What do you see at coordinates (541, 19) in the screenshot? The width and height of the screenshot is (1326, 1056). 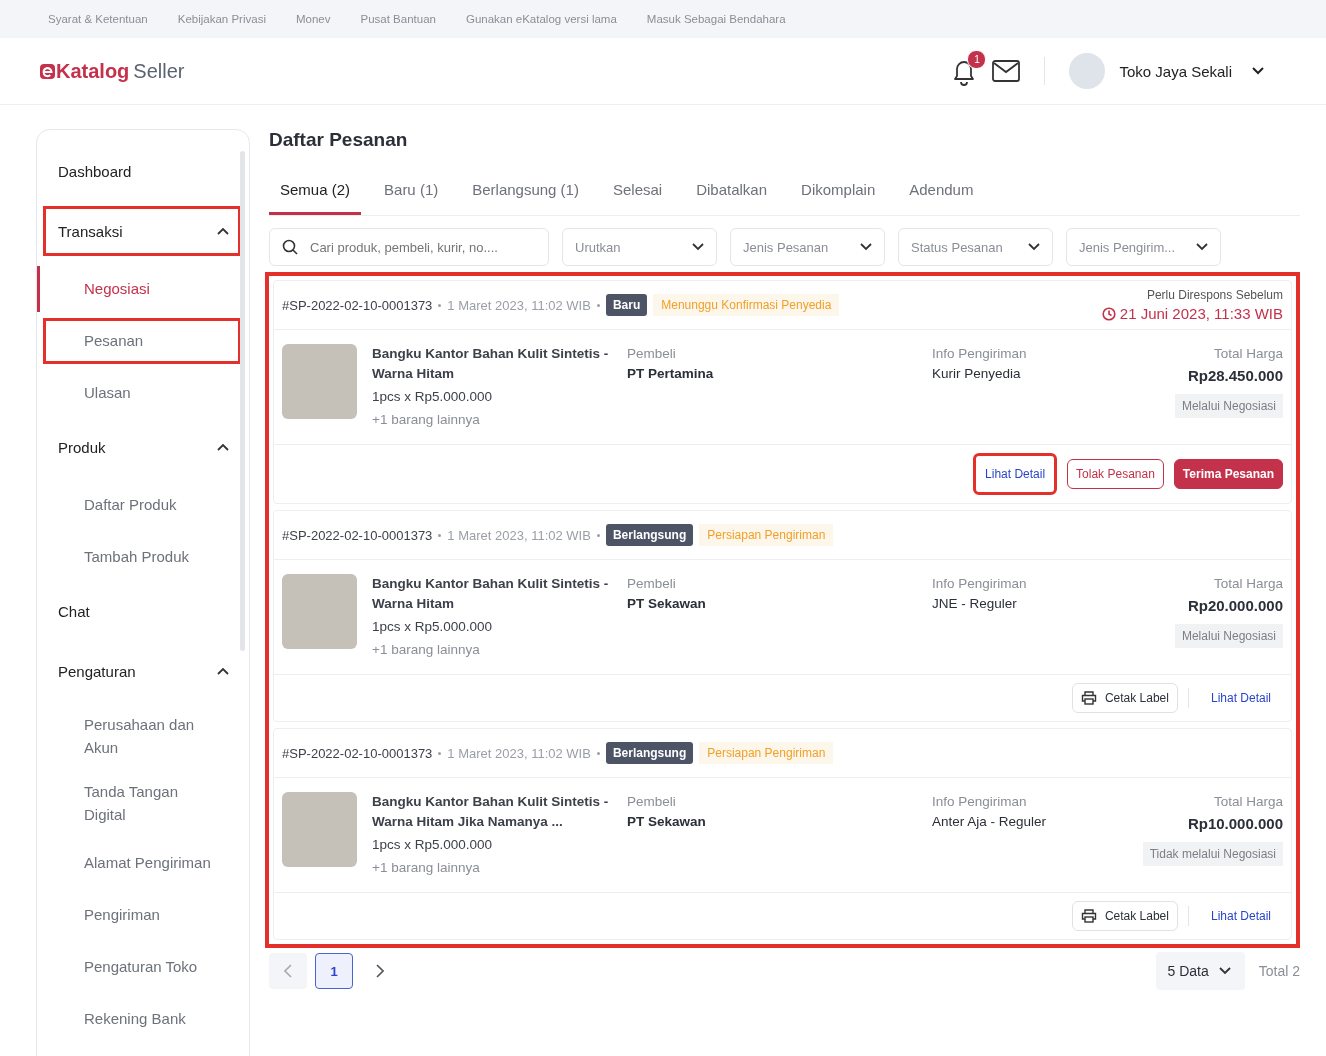 I see `top-link: Gunakan eKatalog versi lama` at bounding box center [541, 19].